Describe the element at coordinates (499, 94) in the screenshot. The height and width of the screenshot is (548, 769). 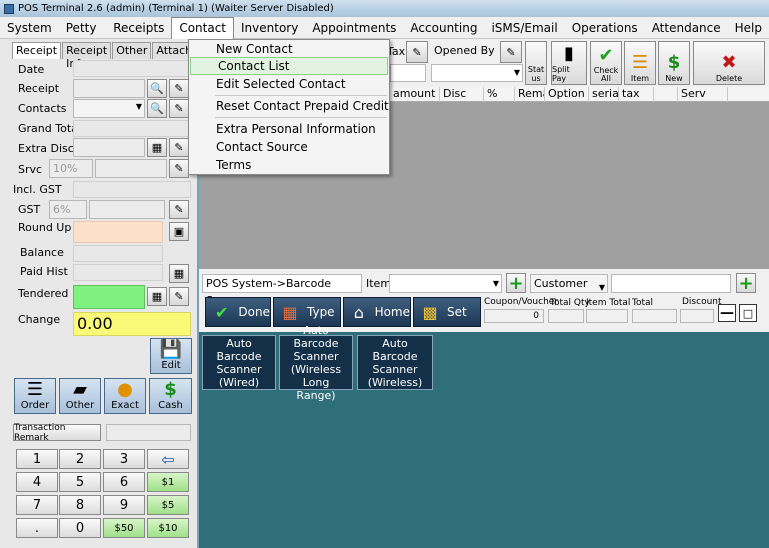
I see `col-percent: %` at that location.